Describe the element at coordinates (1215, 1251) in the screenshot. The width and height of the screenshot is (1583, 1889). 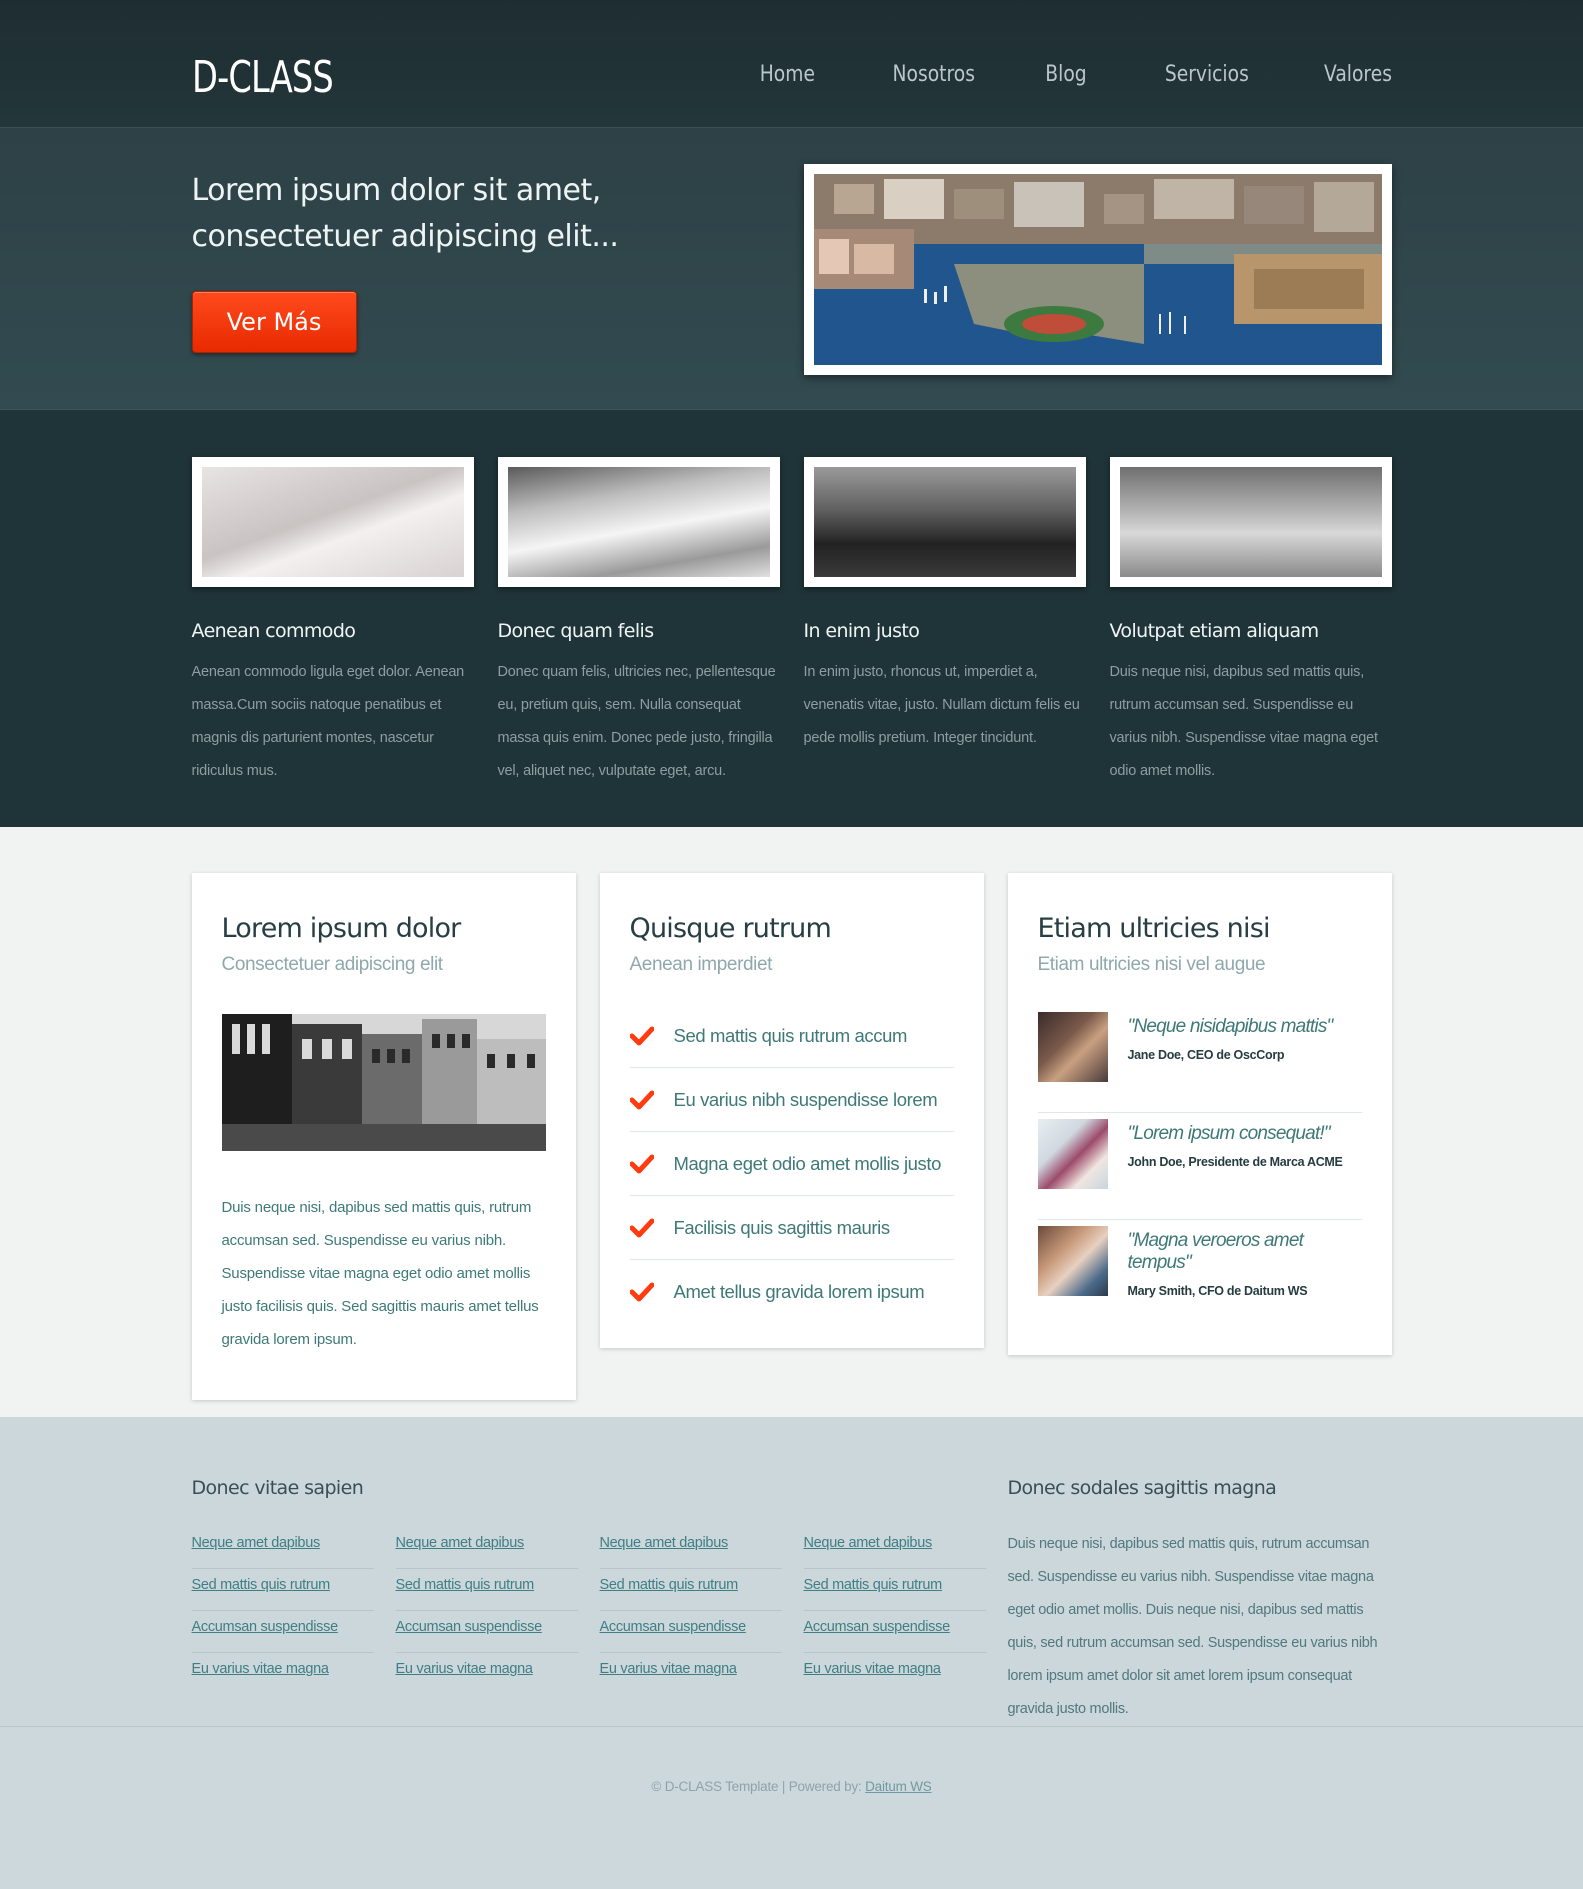
I see `testimonial-quote: "Magna veroeros amet tempus"` at that location.